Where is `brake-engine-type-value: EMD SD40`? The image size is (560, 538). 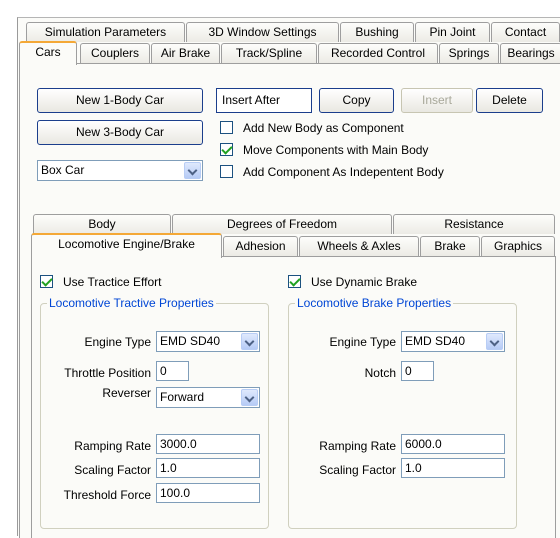
brake-engine-type-value: EMD SD40 is located at coordinates (435, 341).